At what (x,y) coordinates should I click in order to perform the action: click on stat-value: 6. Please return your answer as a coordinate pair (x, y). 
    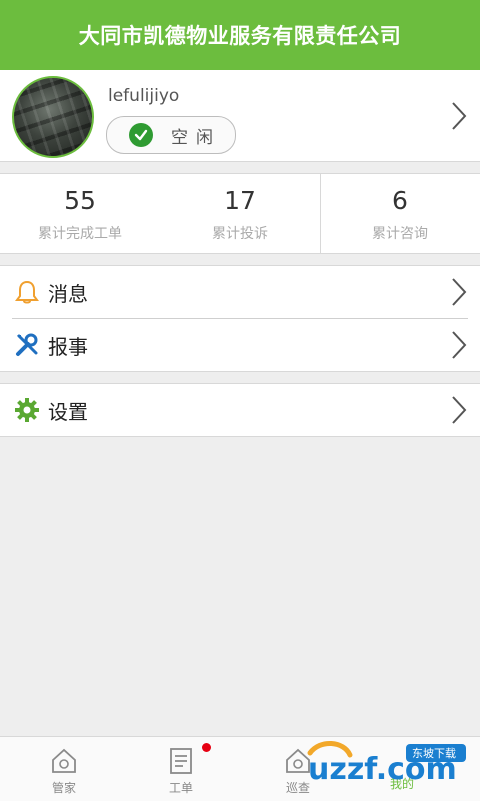
    Looking at the image, I should click on (400, 200).